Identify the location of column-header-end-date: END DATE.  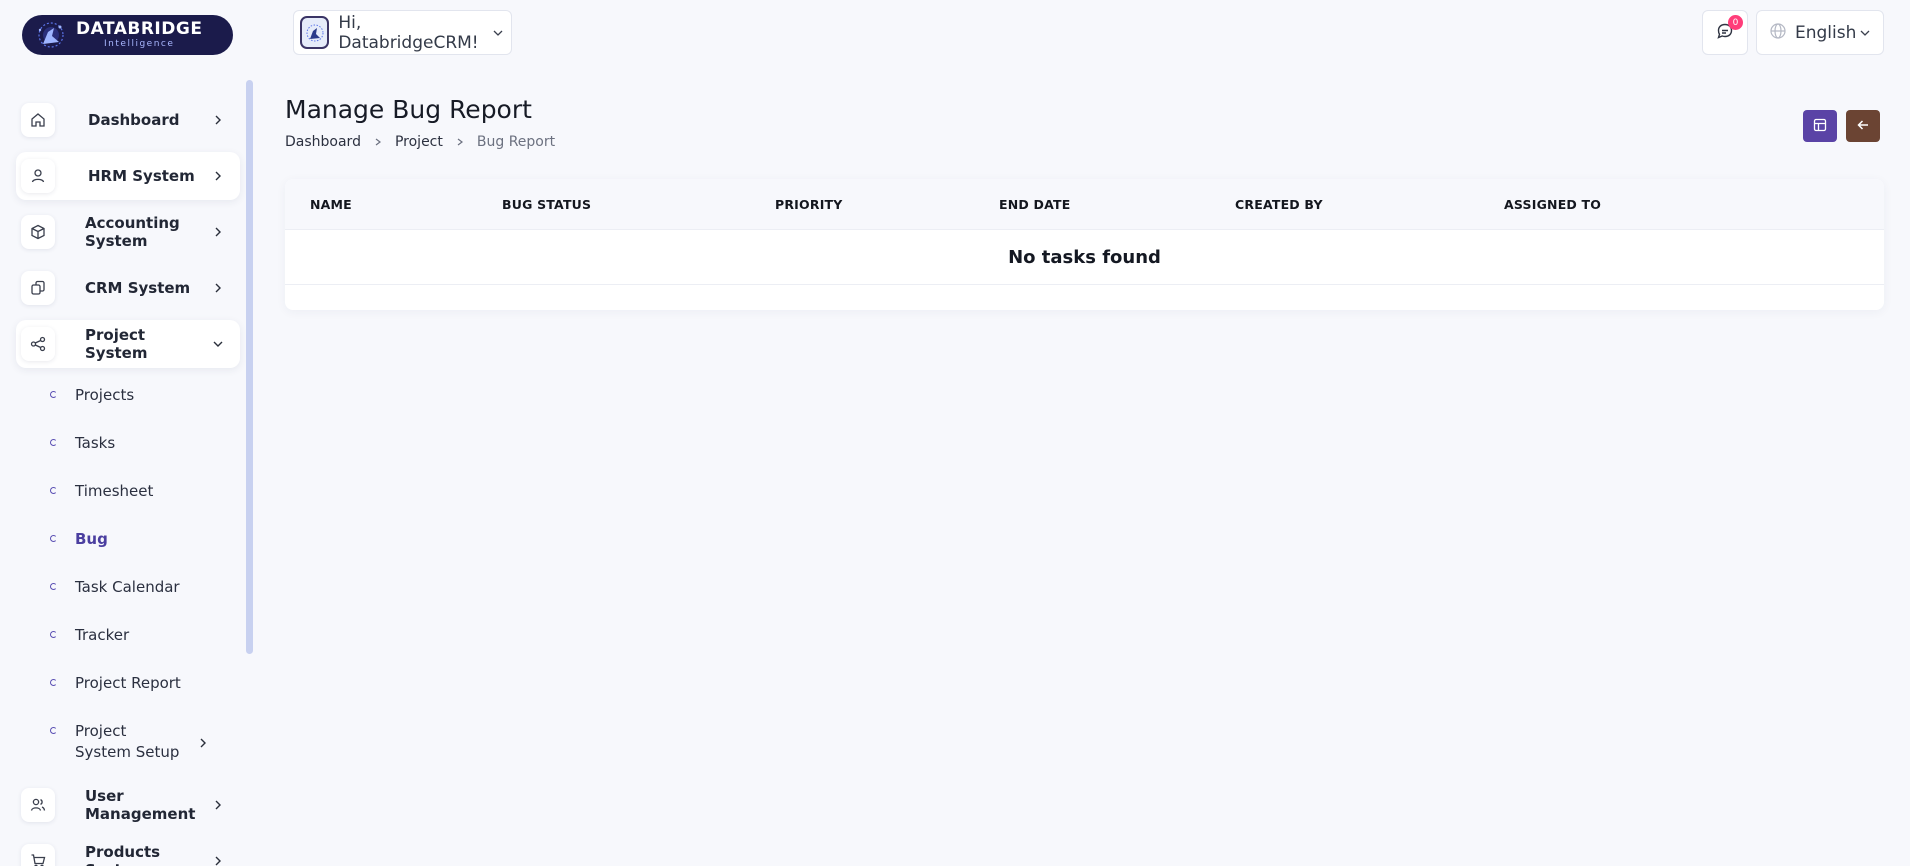
(1034, 204).